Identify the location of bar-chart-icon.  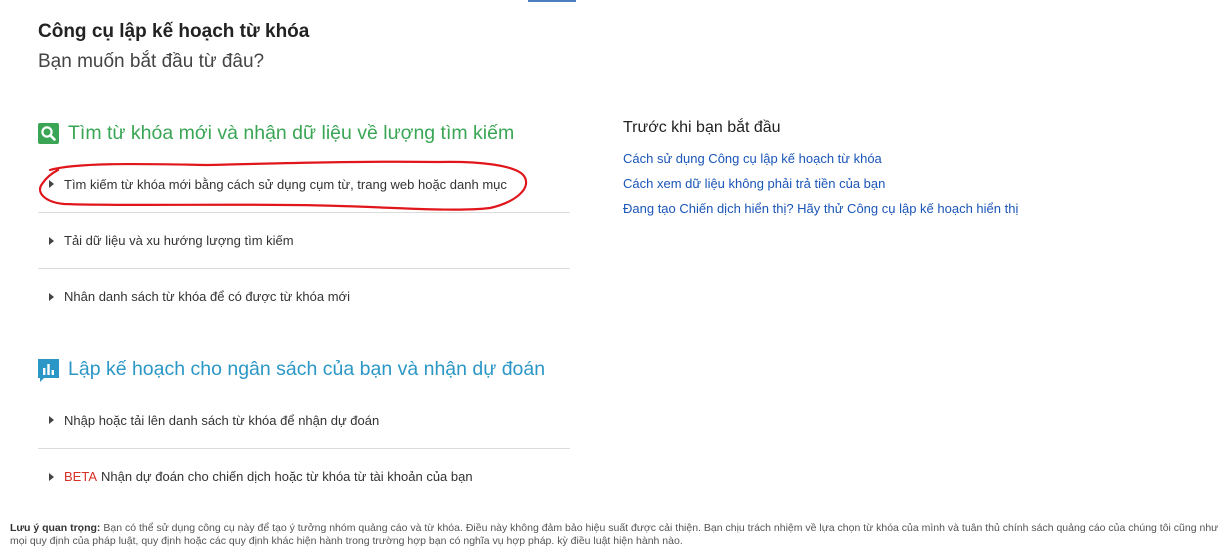
(48, 370).